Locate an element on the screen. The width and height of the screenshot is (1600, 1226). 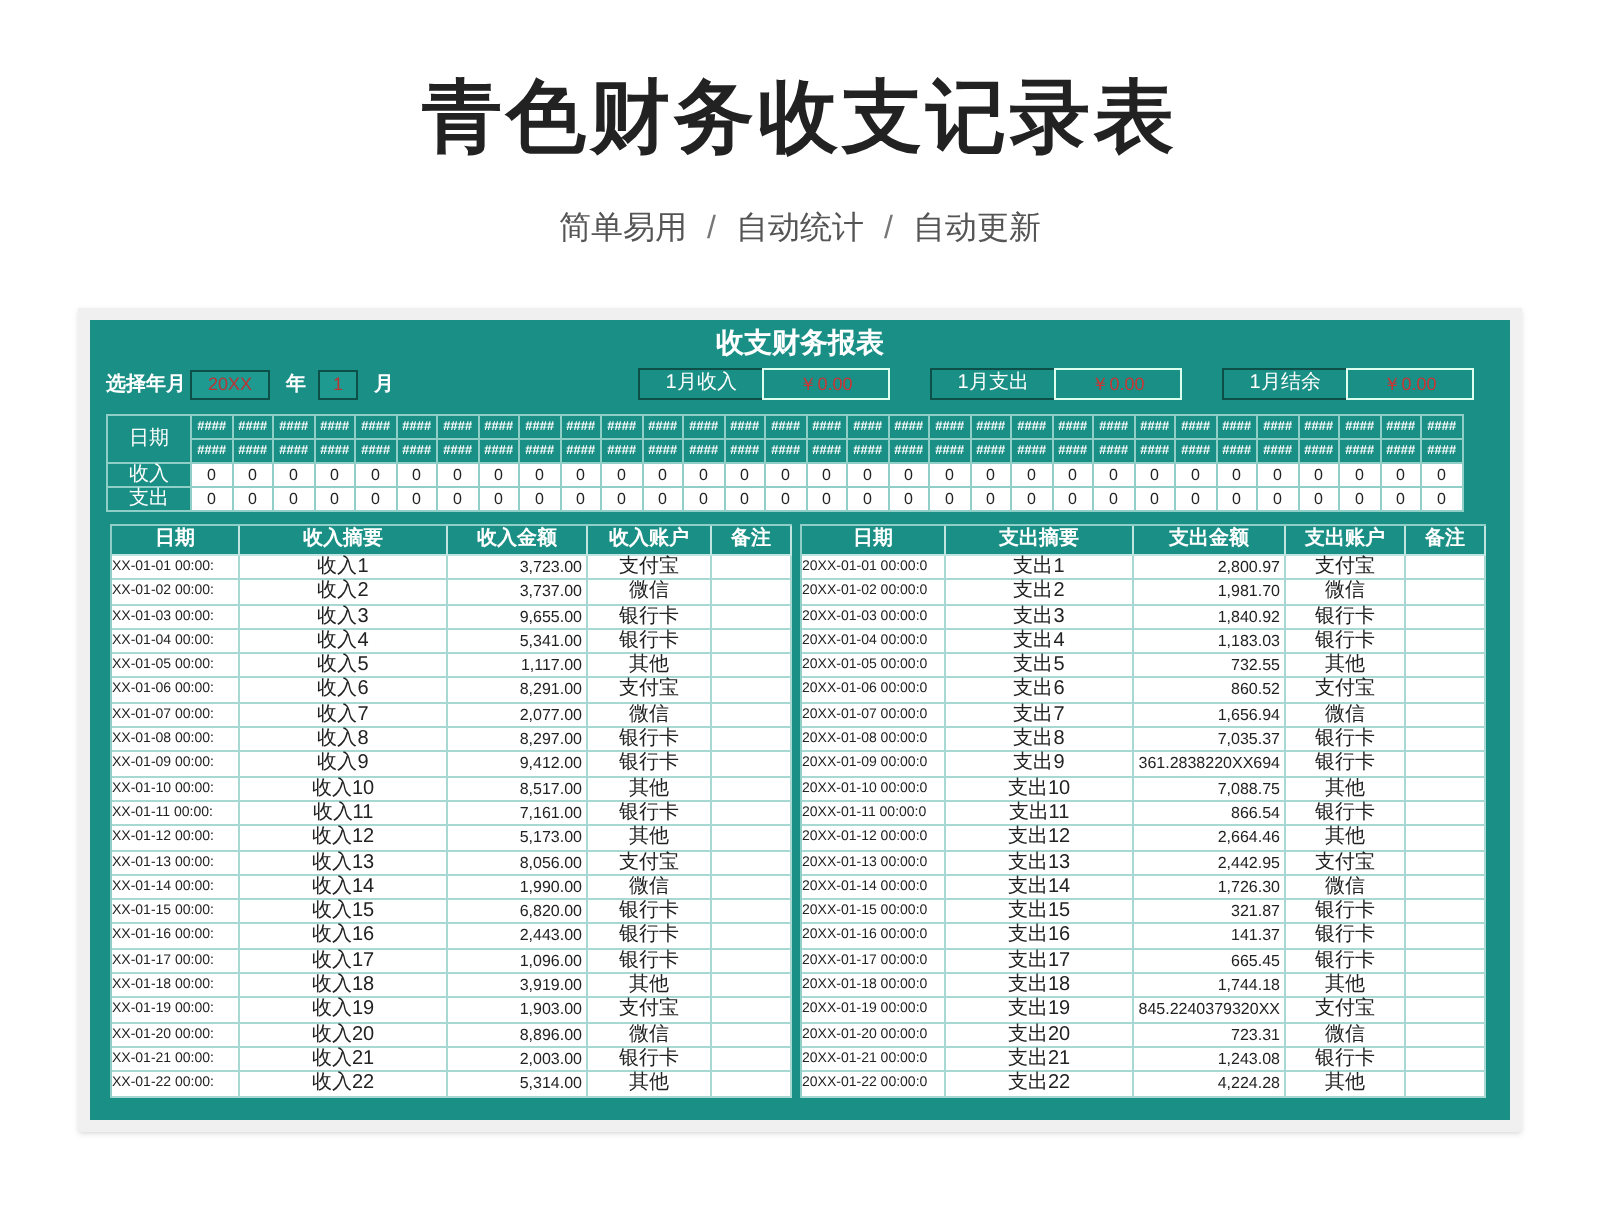
table-cell: 支出4 is located at coordinates (1040, 642).